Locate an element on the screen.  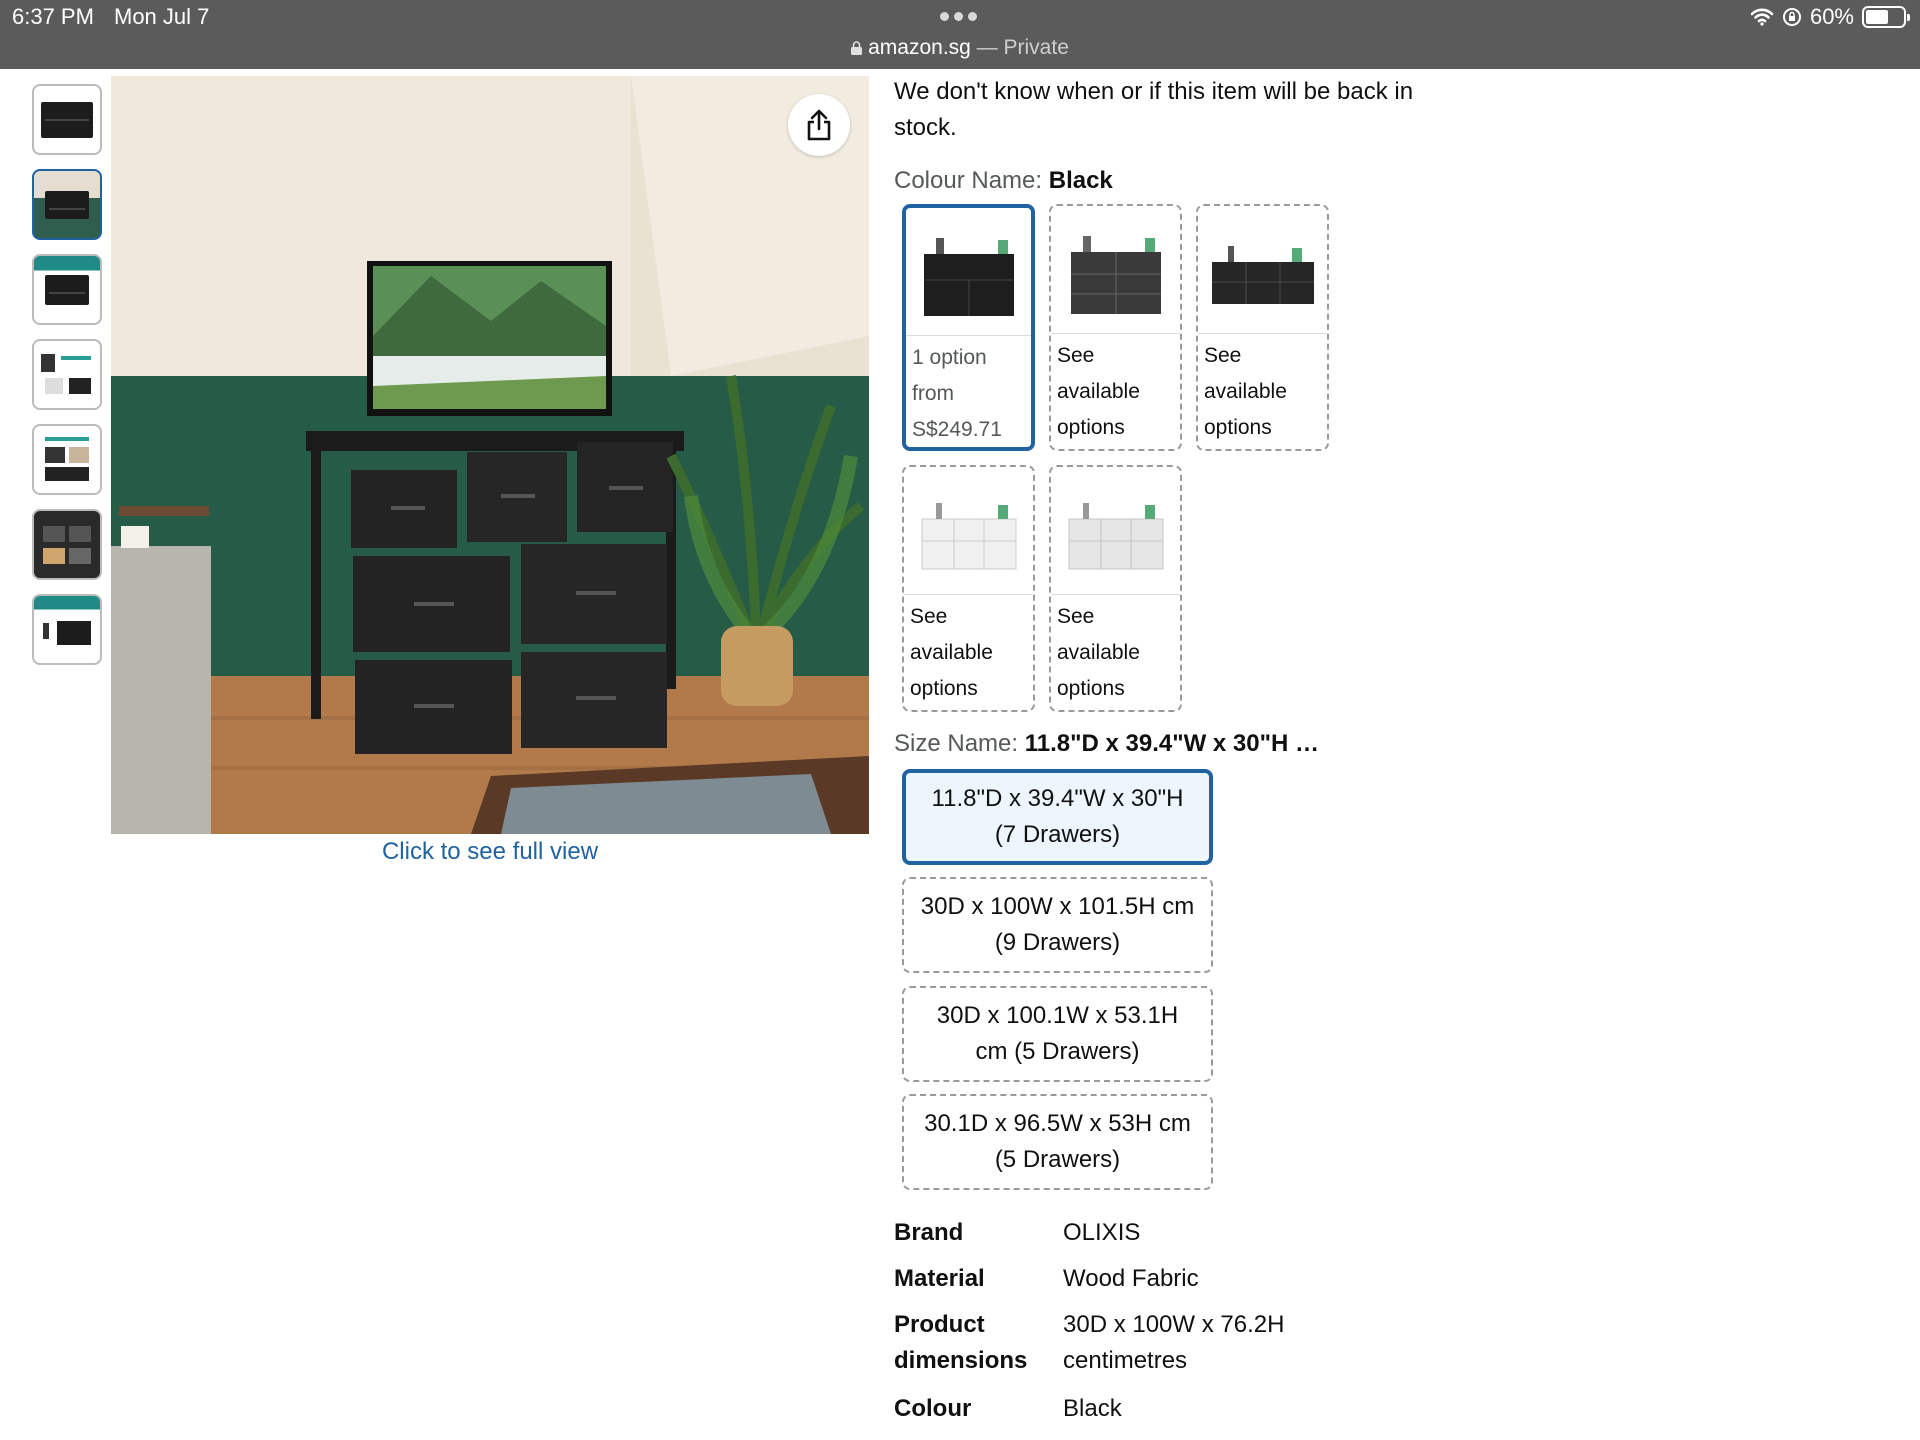
spec-value-line-2: centimetres is located at coordinates (1125, 1360).